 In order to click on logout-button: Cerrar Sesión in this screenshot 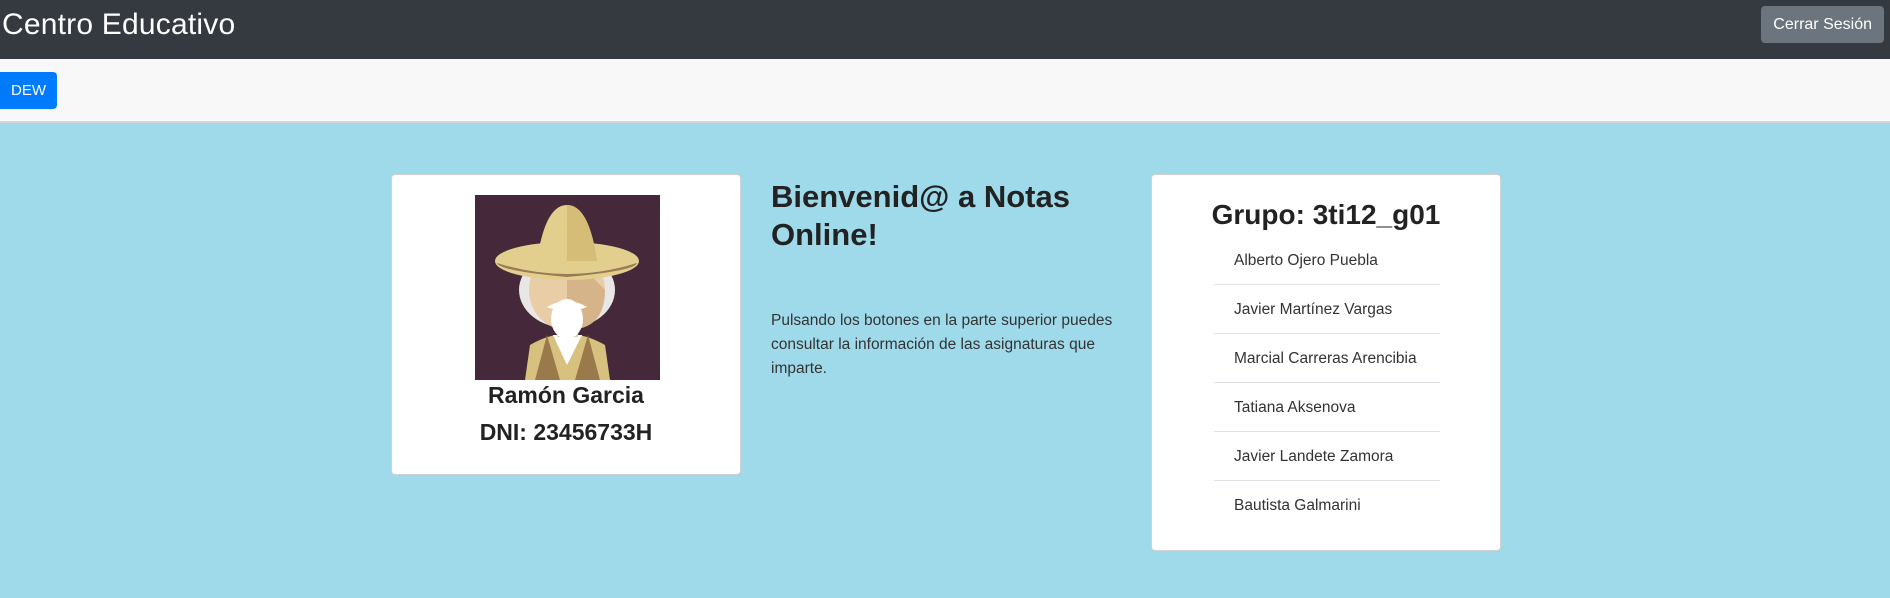, I will do `click(1822, 24)`.